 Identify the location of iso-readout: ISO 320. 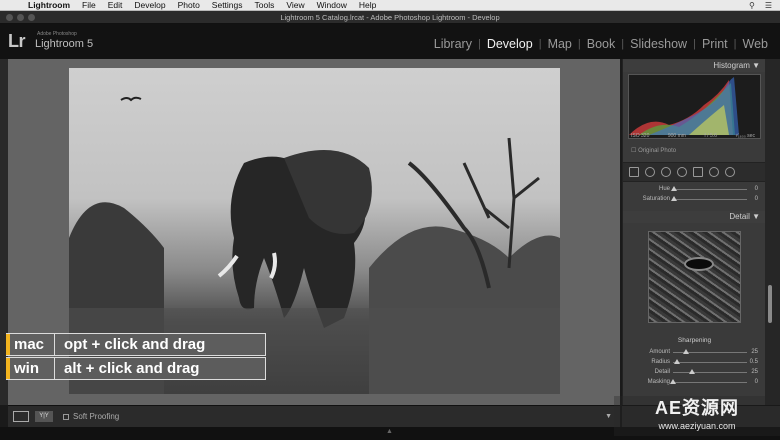
(640, 136).